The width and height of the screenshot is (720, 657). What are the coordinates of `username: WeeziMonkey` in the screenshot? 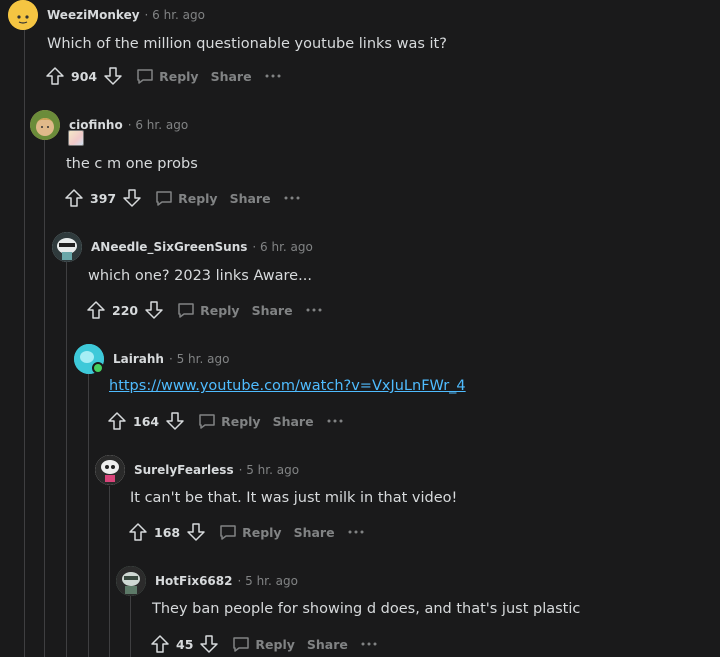 It's located at (93, 15).